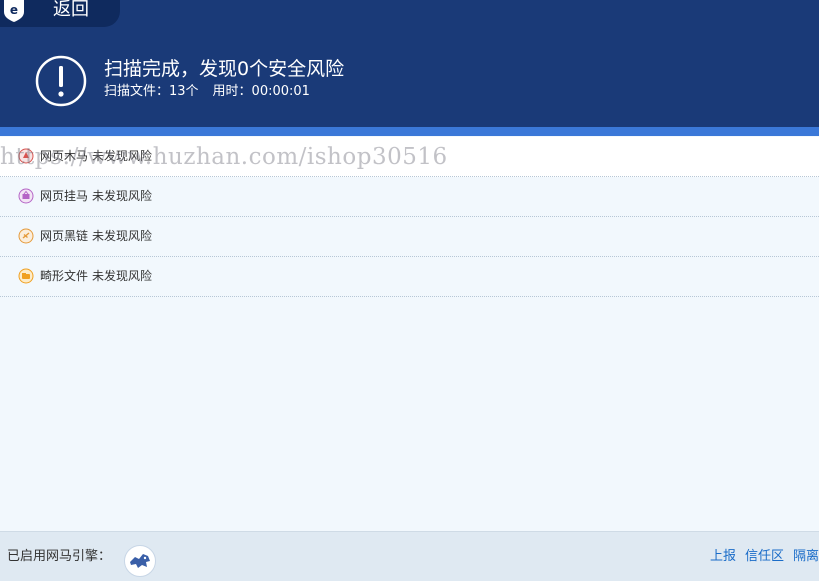 This screenshot has width=819, height=581. I want to click on quarantine-link: 隔离, so click(806, 556).